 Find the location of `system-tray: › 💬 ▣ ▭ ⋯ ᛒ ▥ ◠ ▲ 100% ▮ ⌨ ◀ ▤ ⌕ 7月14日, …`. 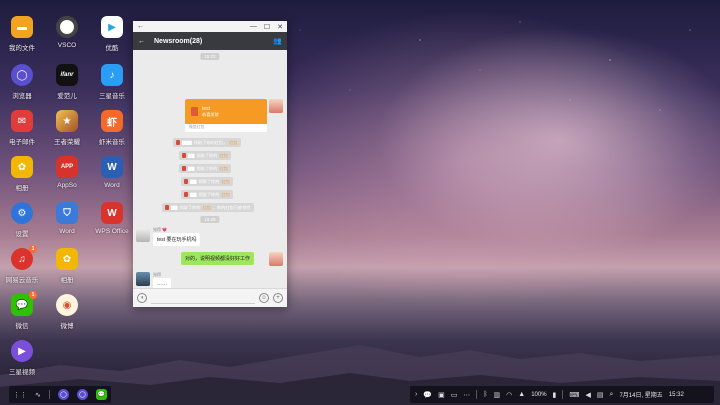

system-tray: › 💬 ▣ ▭ ⋯ ᛒ ▥ ◠ ▲ 100% ▮ ⌨ ◀ ▤ ⌕ 7月14日, … is located at coordinates (562, 394).